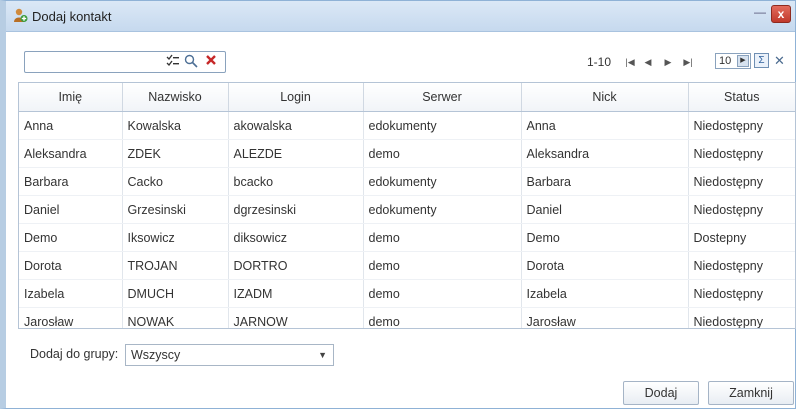  I want to click on add-button: Dodaj, so click(661, 393).